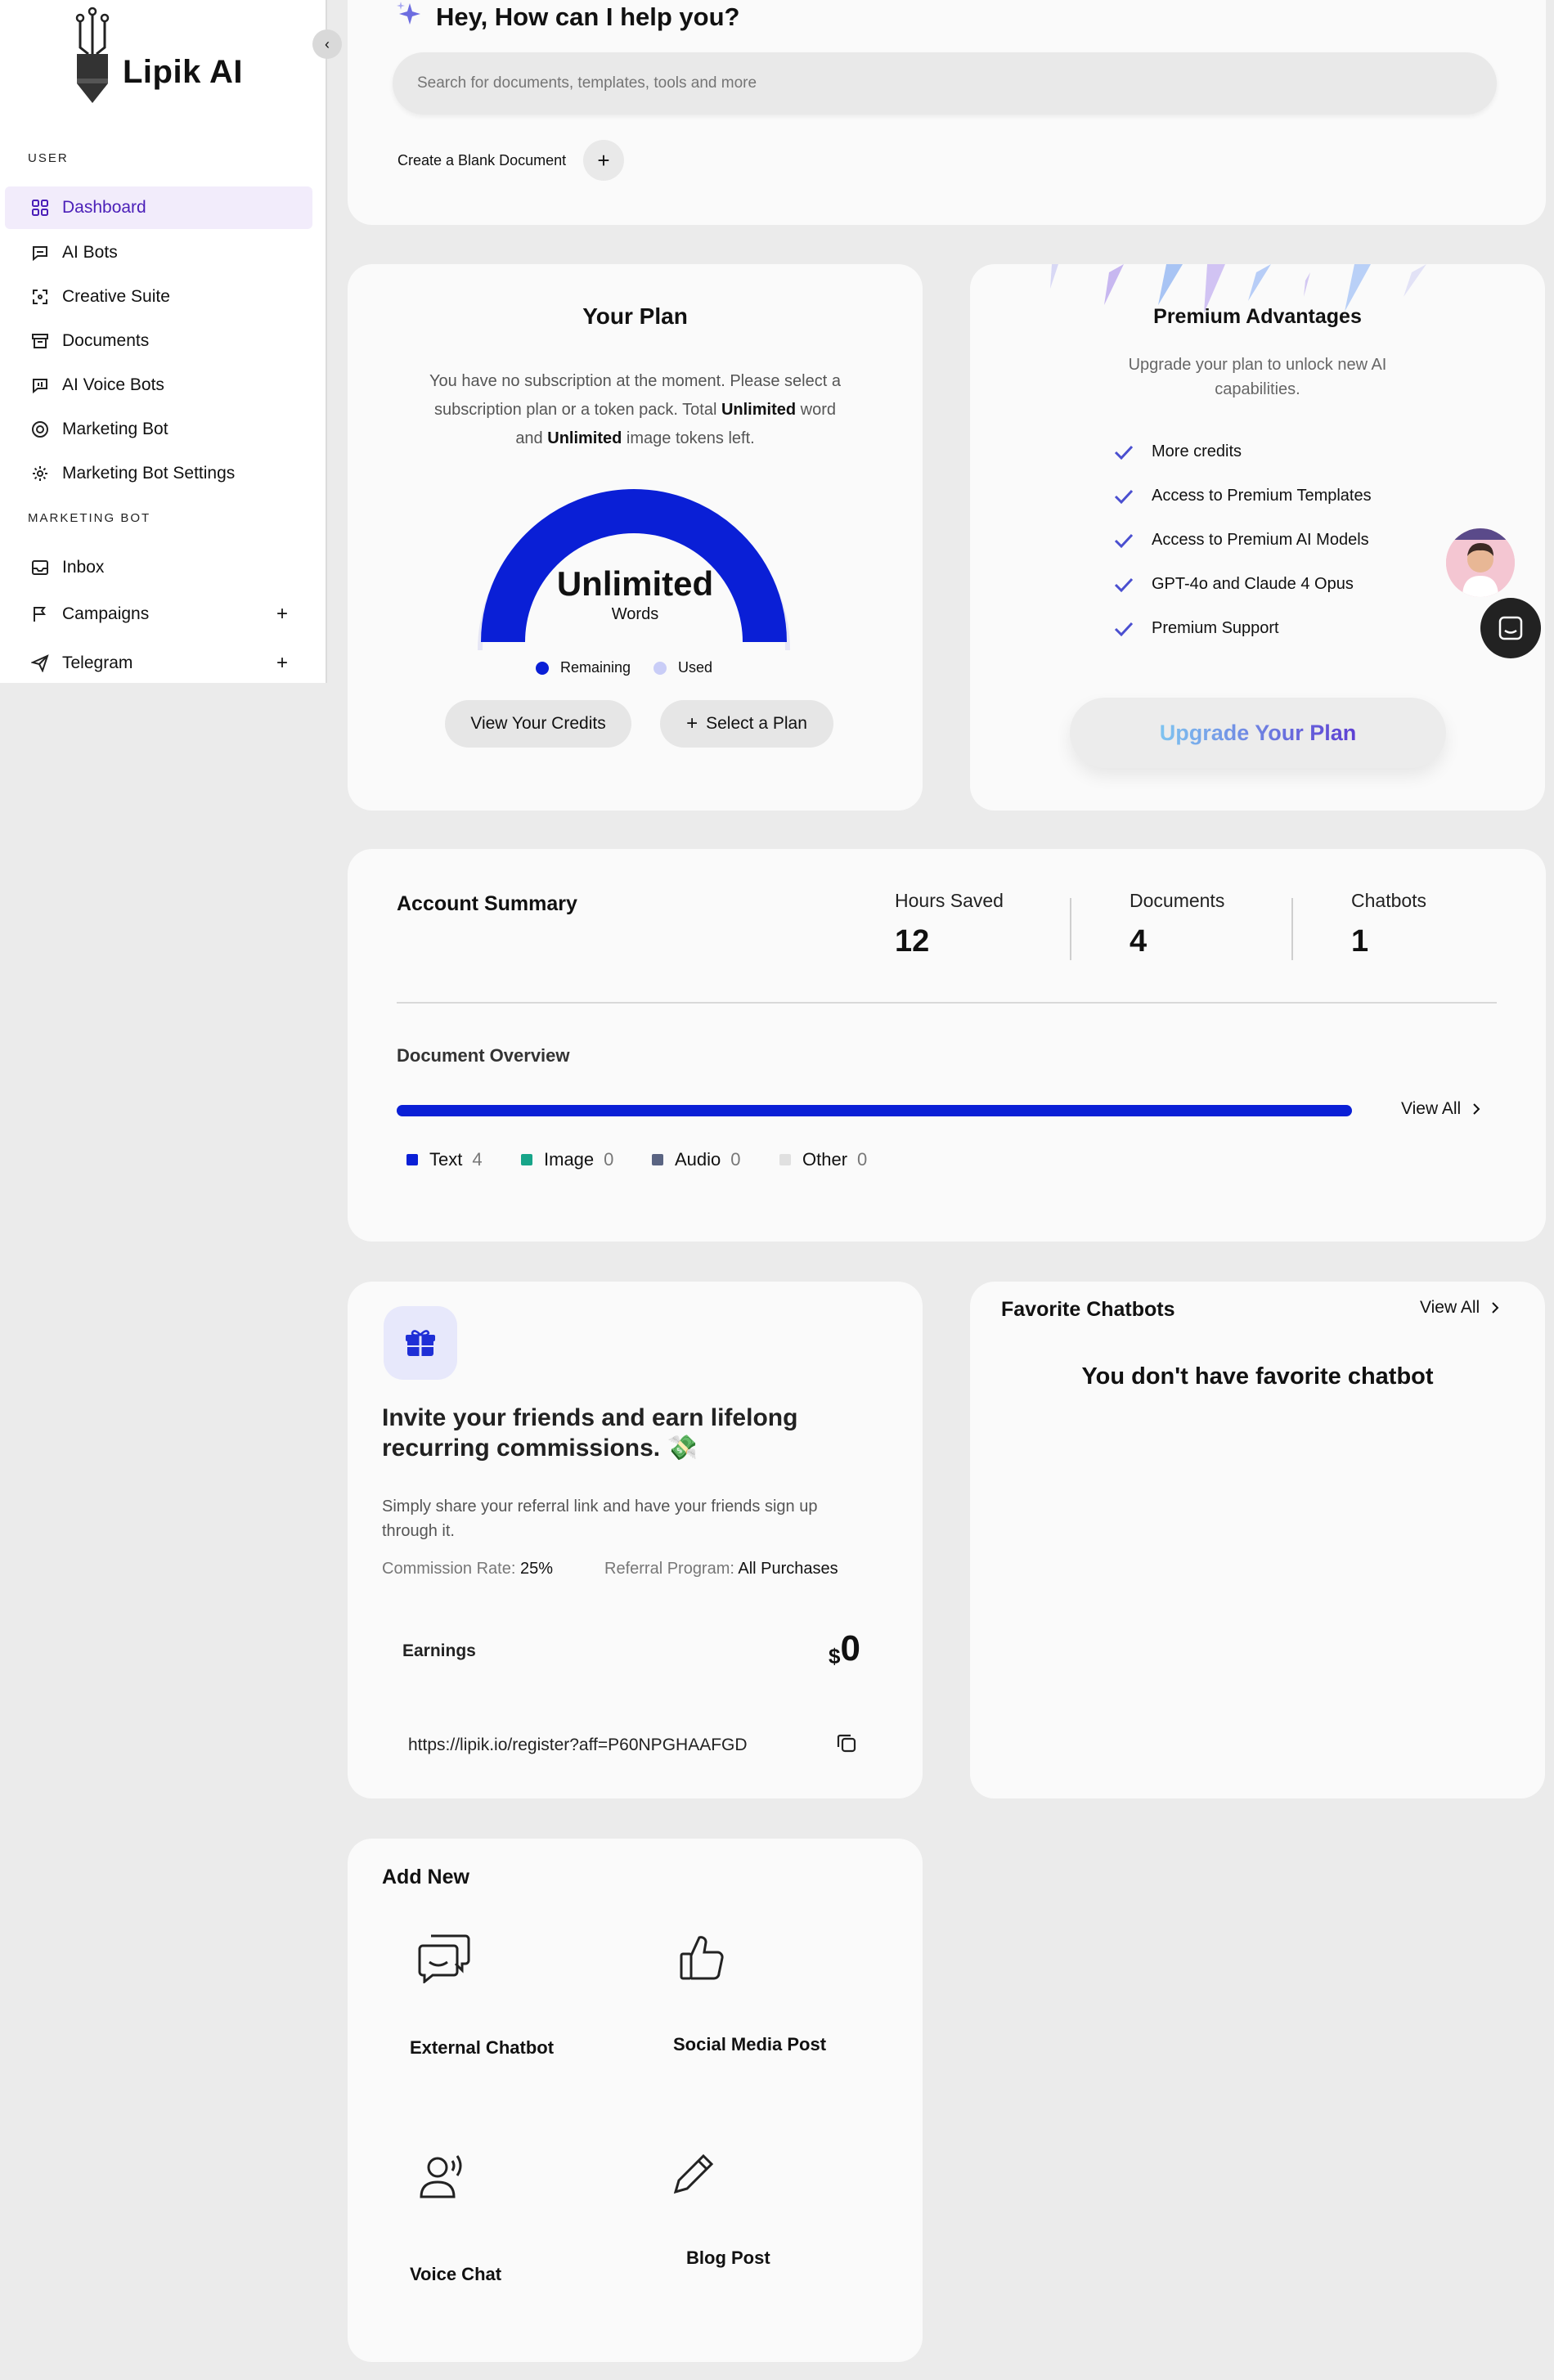 Image resolution: width=1554 pixels, height=2380 pixels. Describe the element at coordinates (1260, 540) in the screenshot. I see `feature-label: Access to Premium AI Models` at that location.